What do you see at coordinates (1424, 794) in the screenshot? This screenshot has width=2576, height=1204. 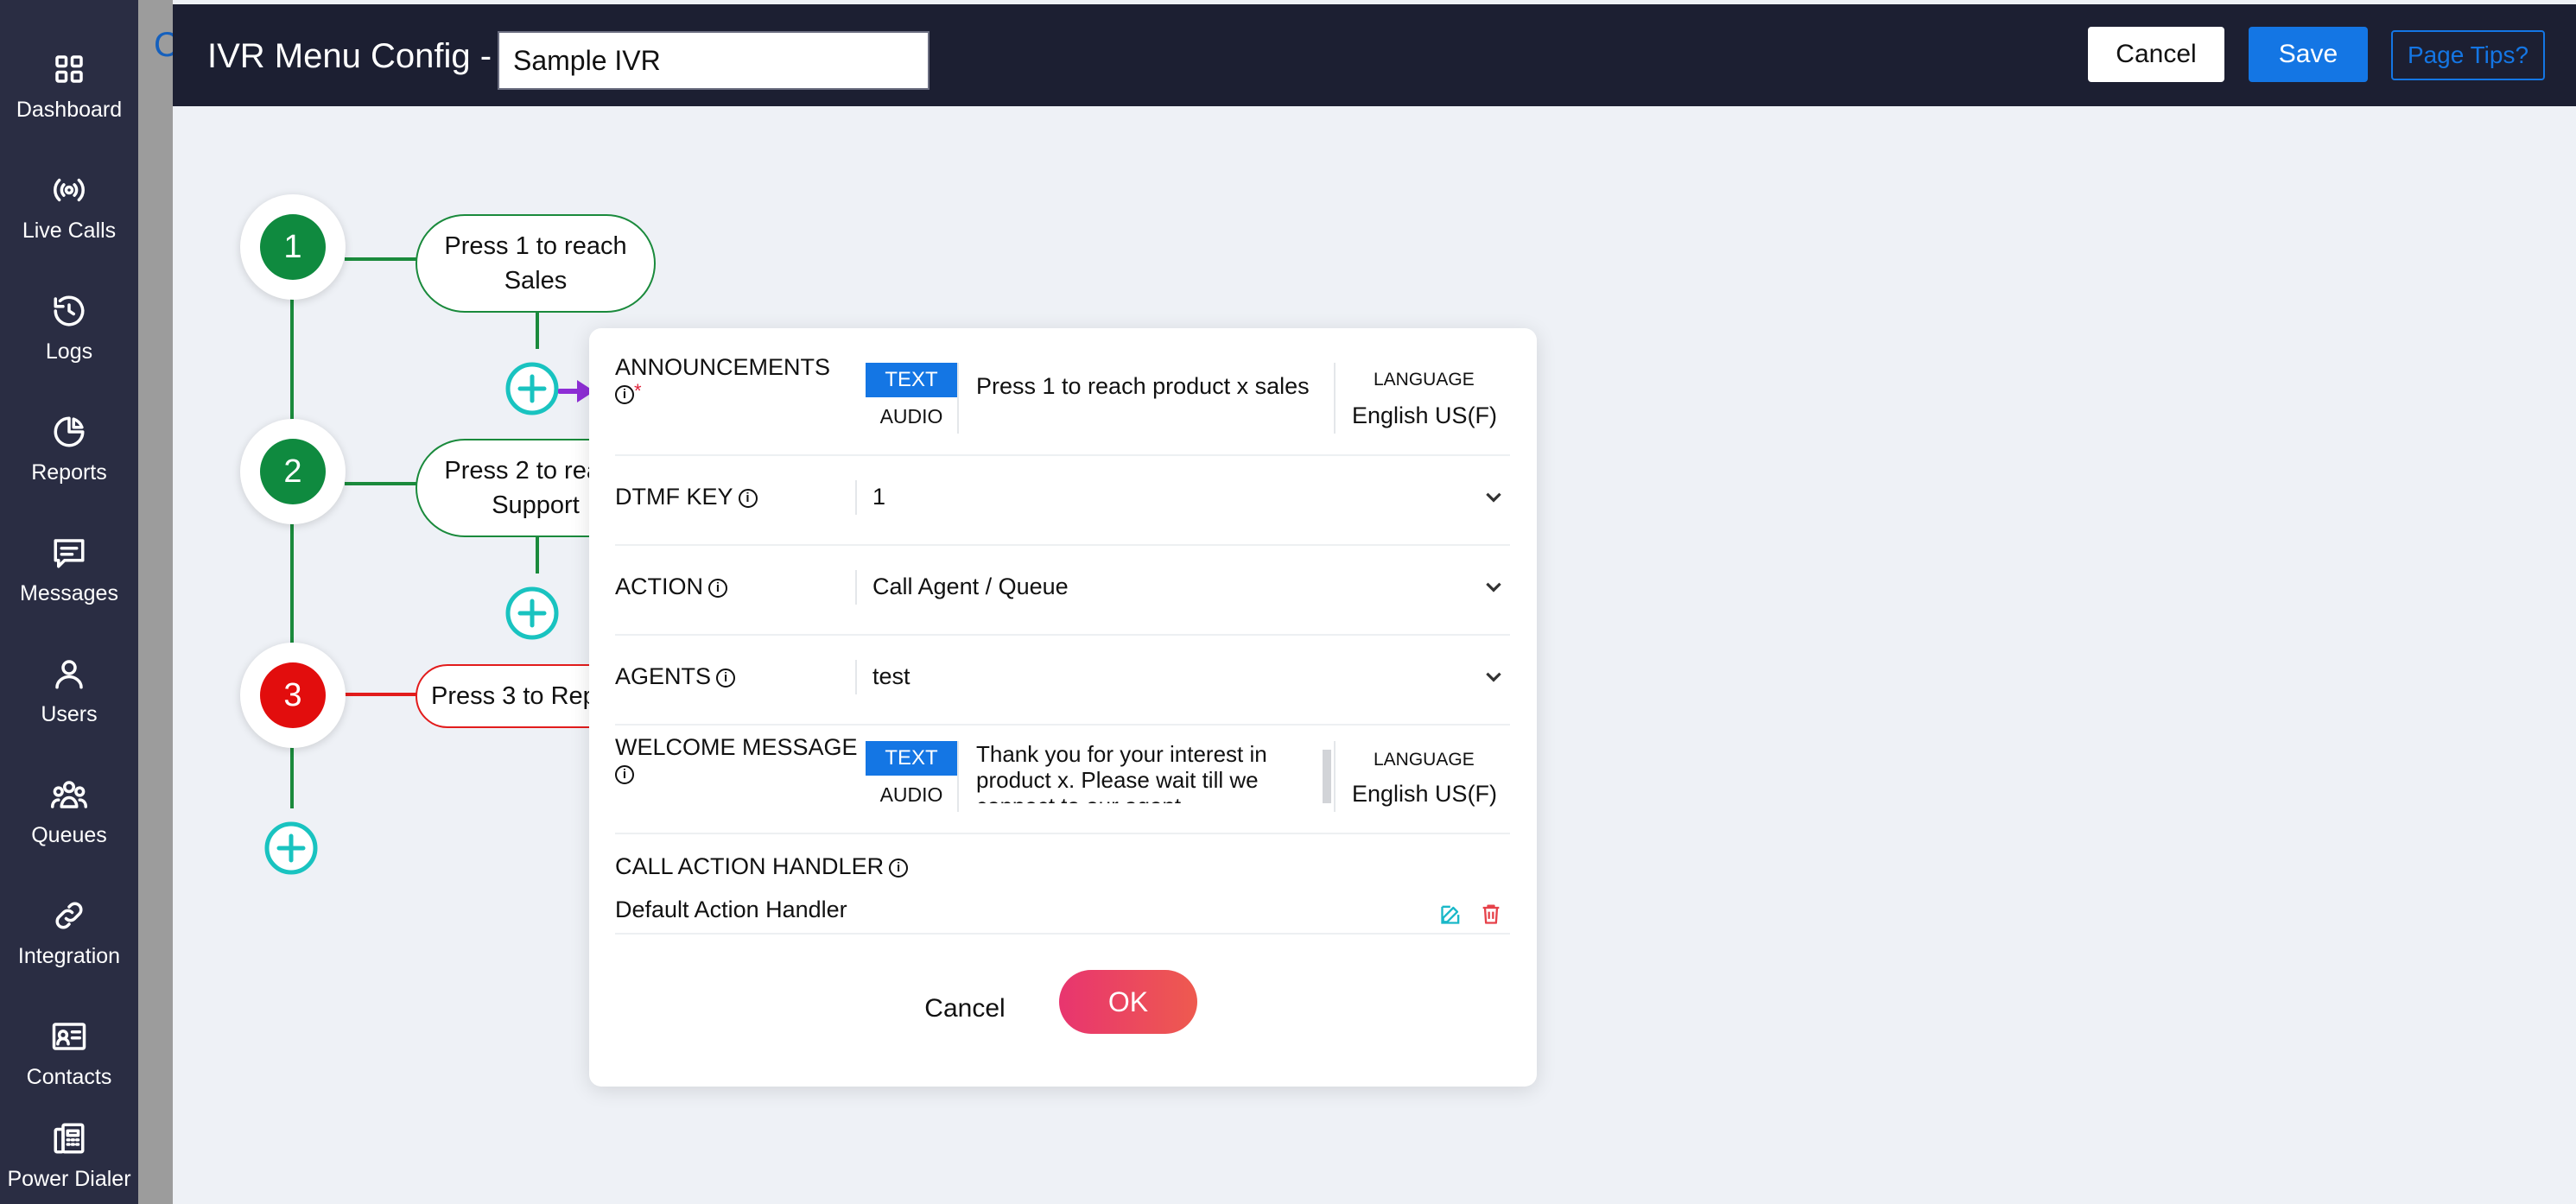 I see `welcome-language-select: English US(F)` at bounding box center [1424, 794].